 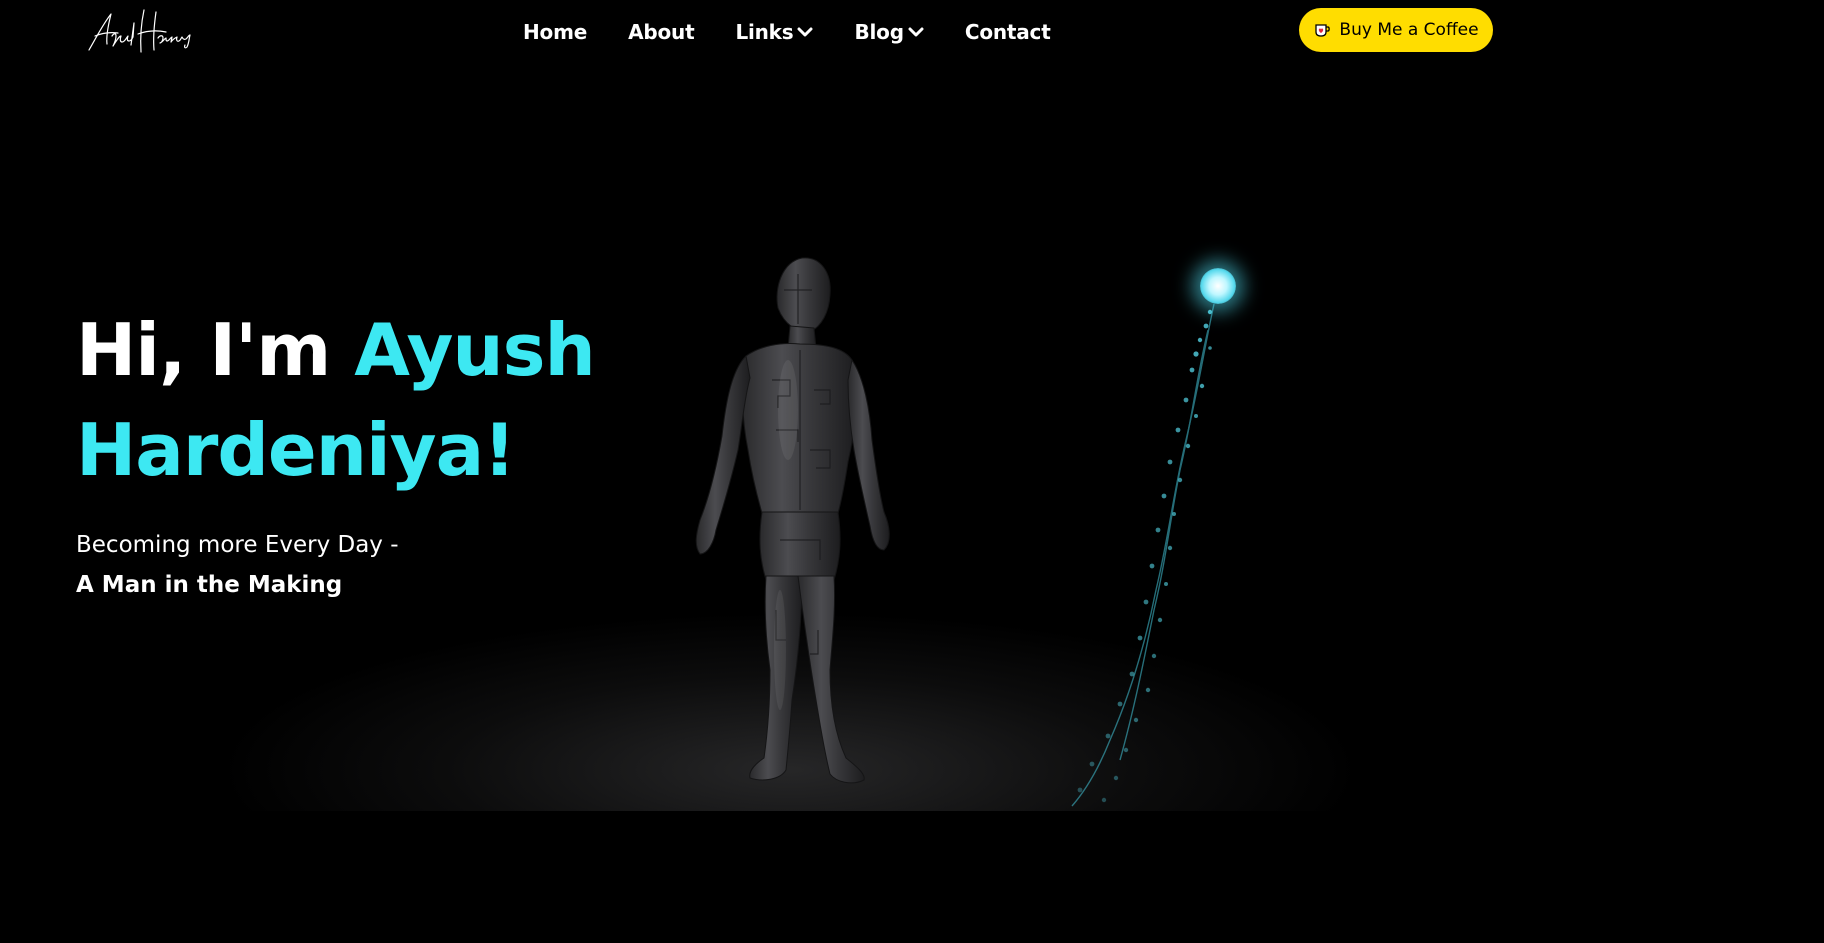 I want to click on nav-links-dropdown: Links, so click(x=774, y=32).